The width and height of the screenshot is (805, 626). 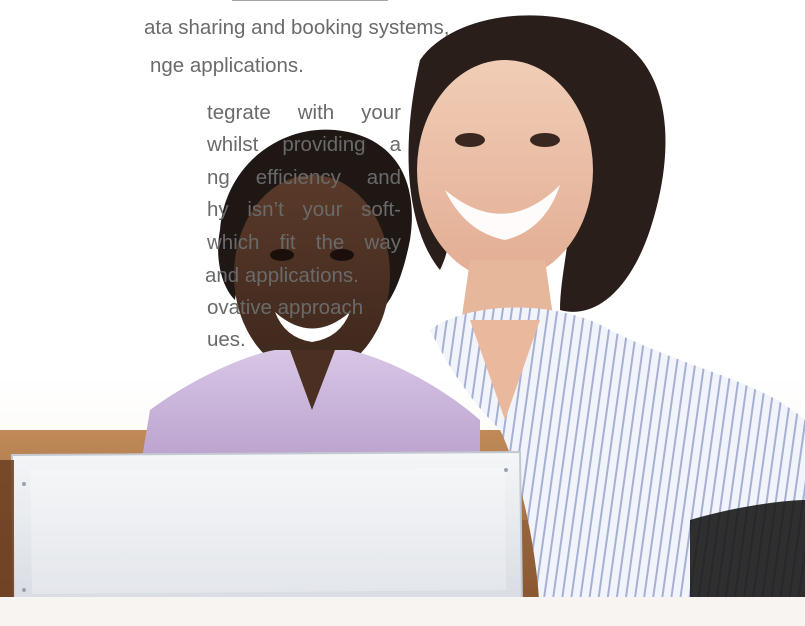 What do you see at coordinates (304, 177) in the screenshot?
I see `main-line-3: ng efficiency and` at bounding box center [304, 177].